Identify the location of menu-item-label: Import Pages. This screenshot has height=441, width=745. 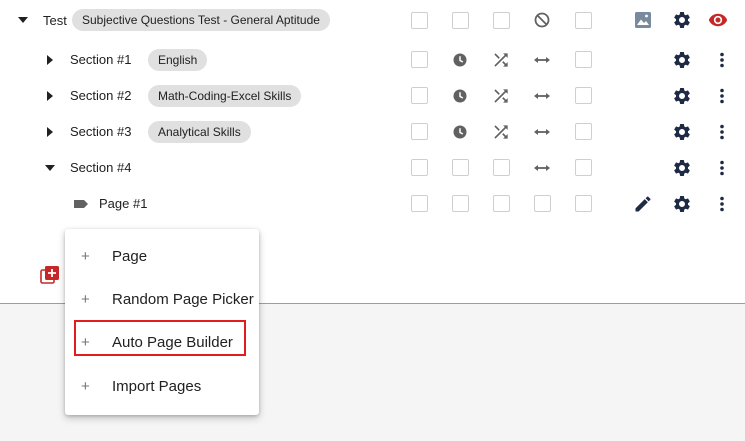
(157, 386).